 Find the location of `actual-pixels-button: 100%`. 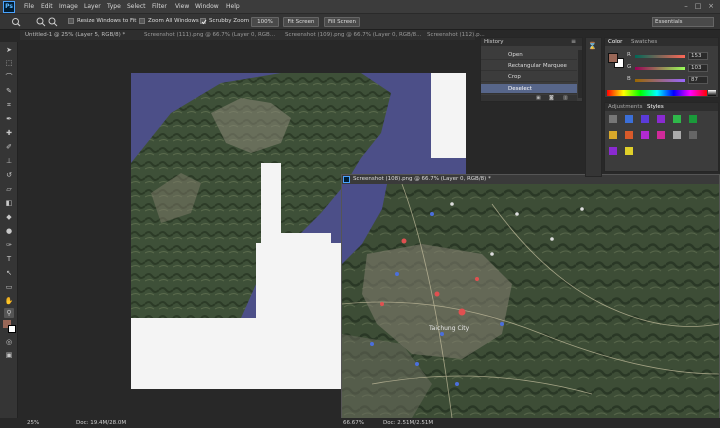

actual-pixels-button: 100% is located at coordinates (265, 22).